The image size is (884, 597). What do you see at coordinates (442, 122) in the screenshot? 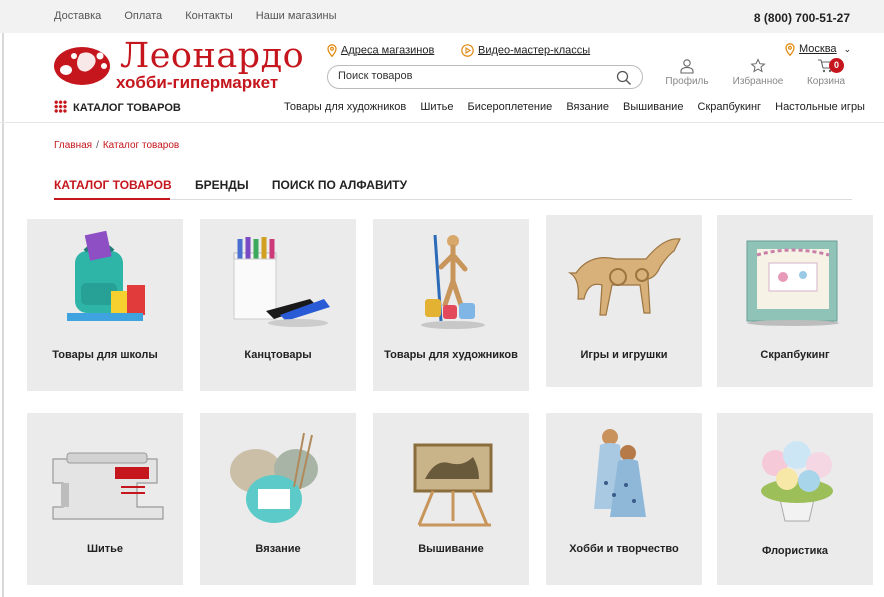
I see `menu-divider` at bounding box center [442, 122].